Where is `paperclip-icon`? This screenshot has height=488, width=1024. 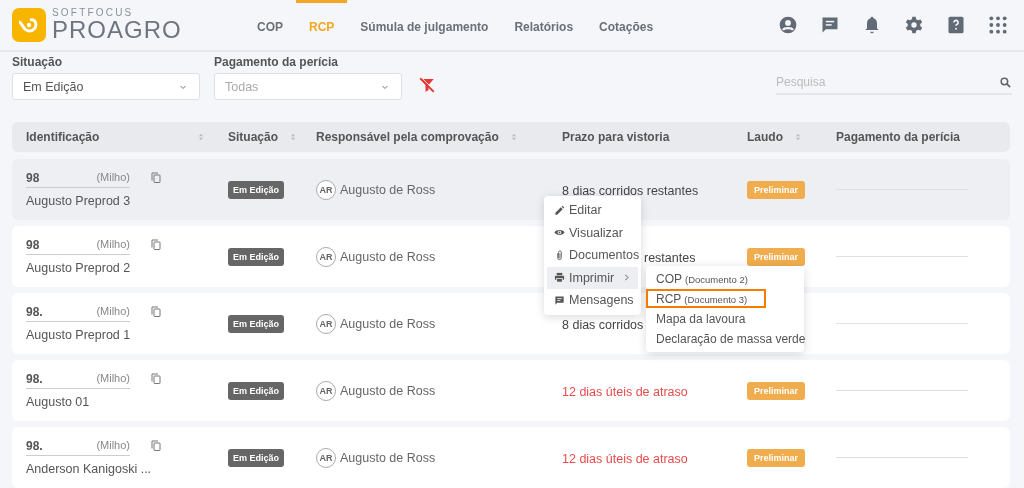 paperclip-icon is located at coordinates (559, 255).